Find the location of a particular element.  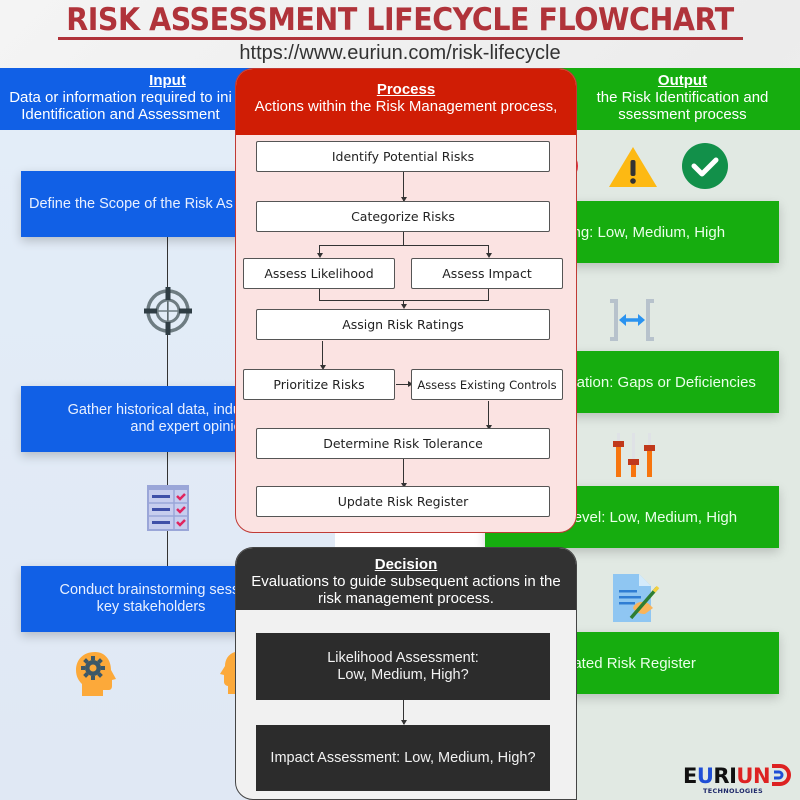

logo-letter: UN is located at coordinates (753, 776).